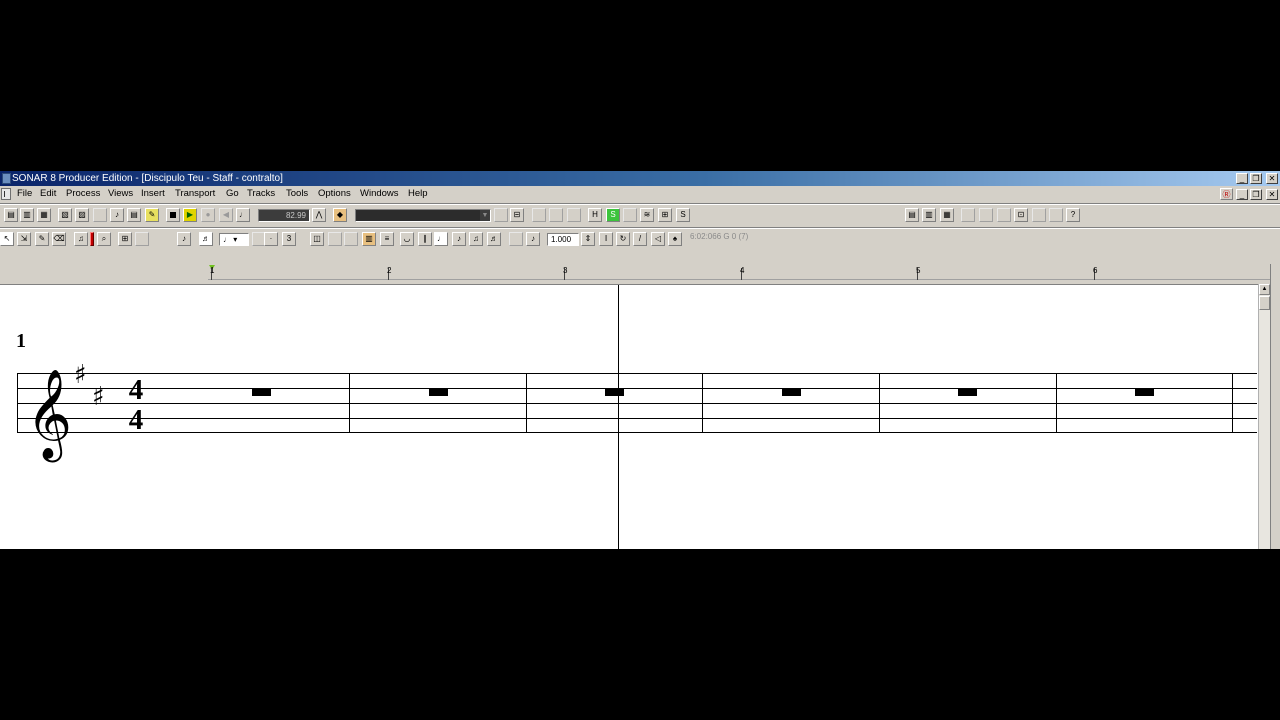 The height and width of the screenshot is (720, 1280). What do you see at coordinates (117, 215) in the screenshot?
I see `staff-view-icon: ♪` at bounding box center [117, 215].